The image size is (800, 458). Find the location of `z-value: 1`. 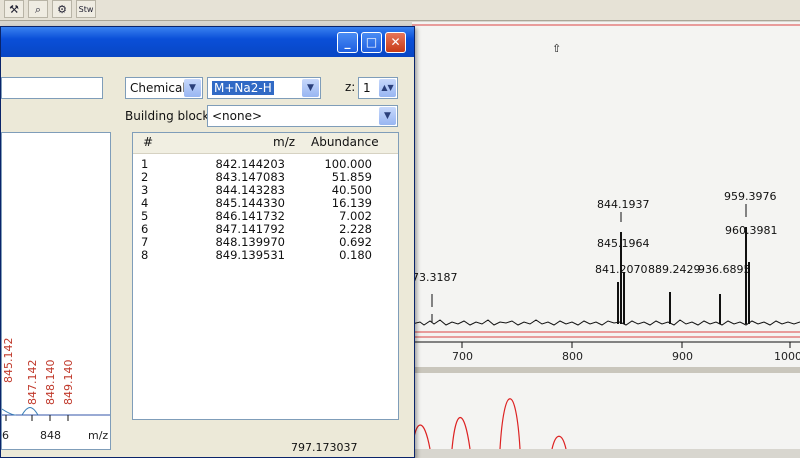

z-value: 1 is located at coordinates (367, 88).